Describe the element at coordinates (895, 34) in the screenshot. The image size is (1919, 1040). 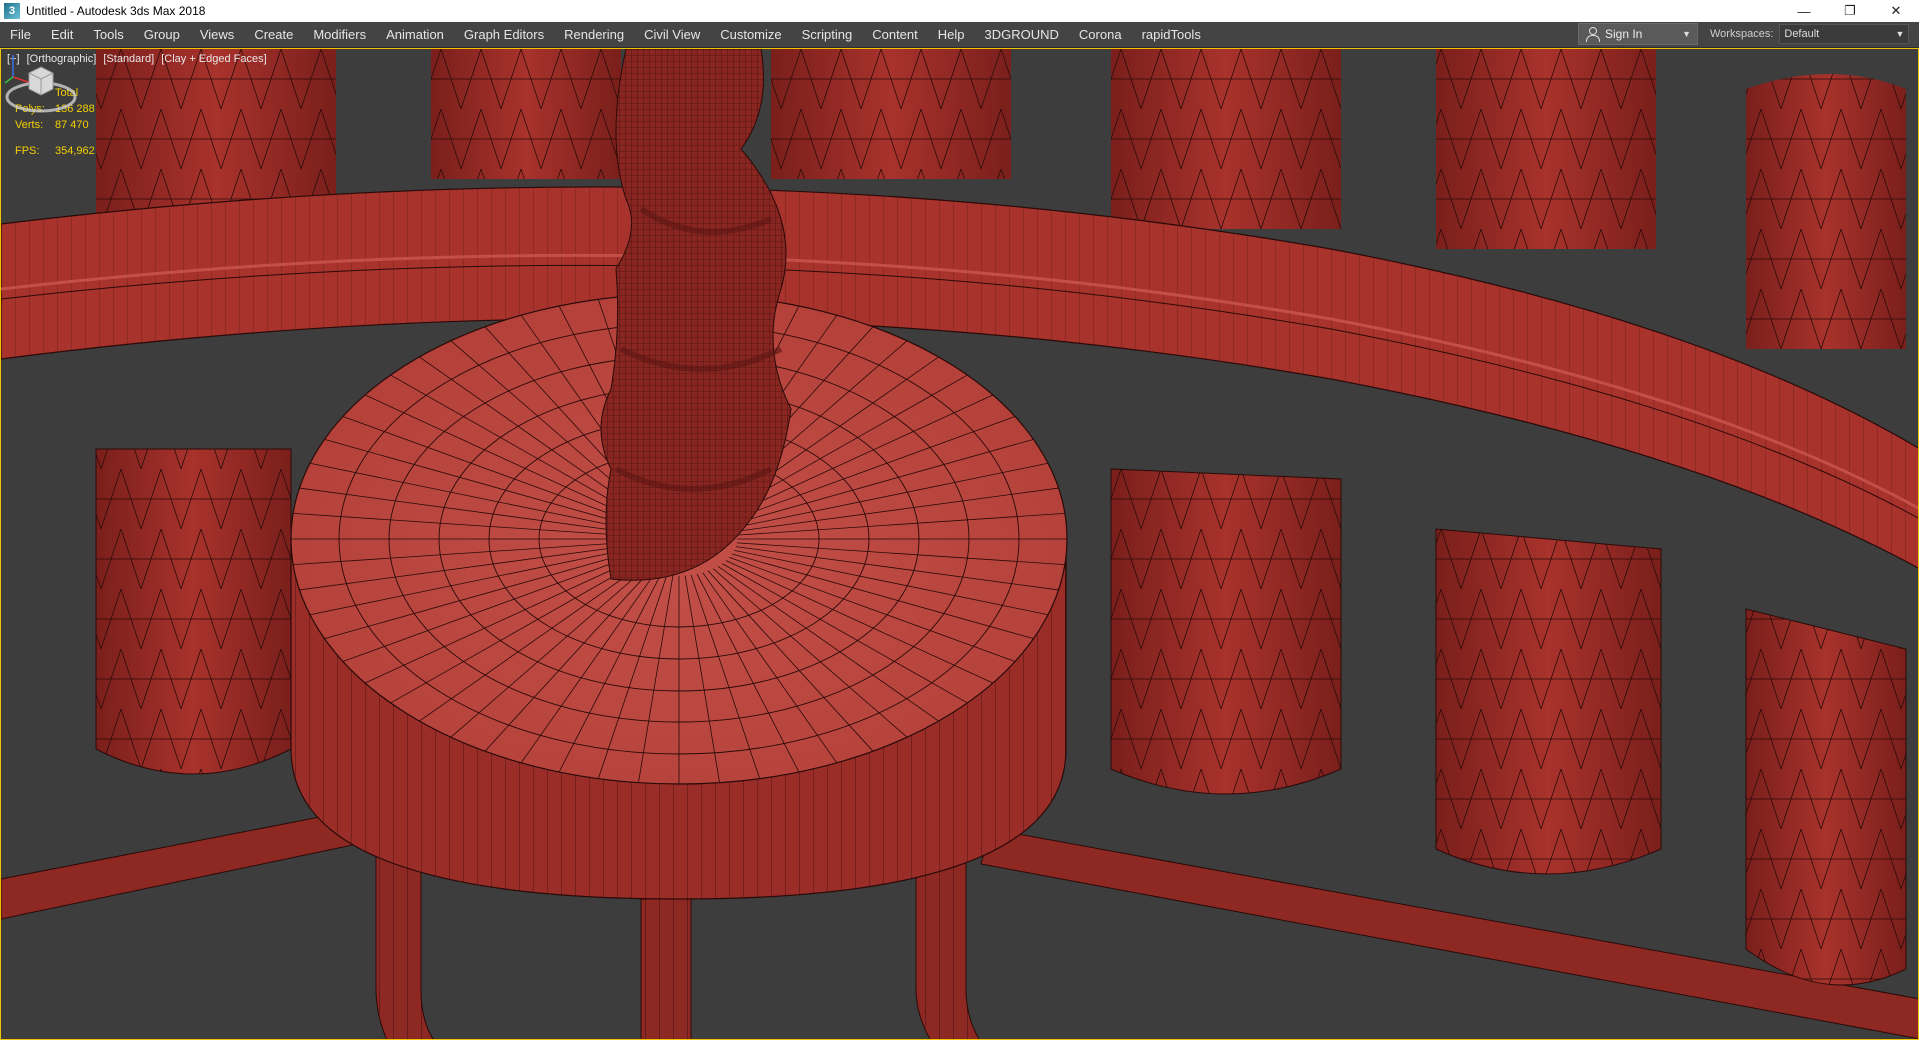
I see `menu-content: Content` at that location.